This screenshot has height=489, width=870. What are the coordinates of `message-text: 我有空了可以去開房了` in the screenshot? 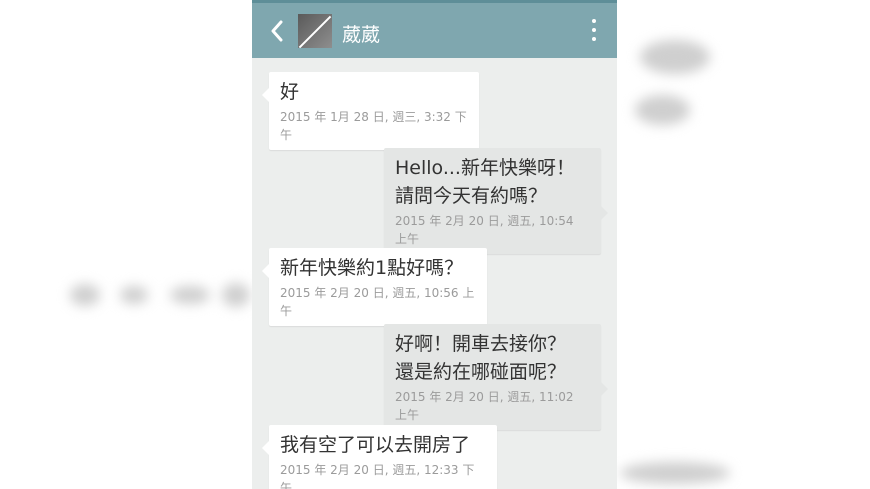 It's located at (375, 445).